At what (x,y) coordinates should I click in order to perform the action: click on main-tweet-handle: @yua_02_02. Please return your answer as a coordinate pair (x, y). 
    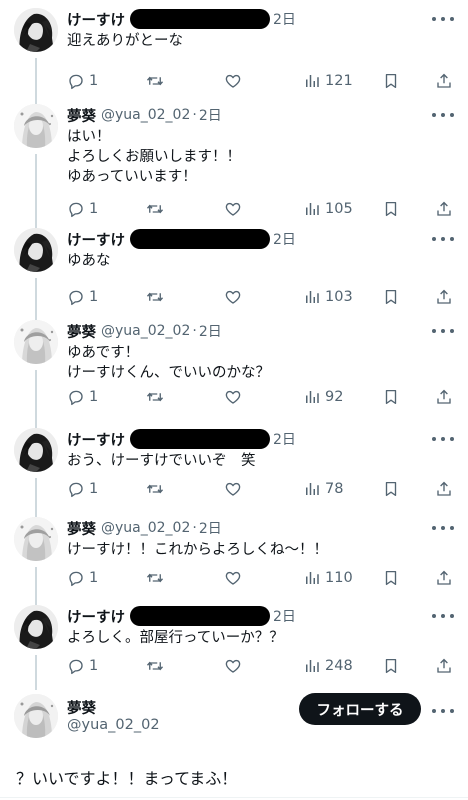
    Looking at the image, I should click on (113, 725).